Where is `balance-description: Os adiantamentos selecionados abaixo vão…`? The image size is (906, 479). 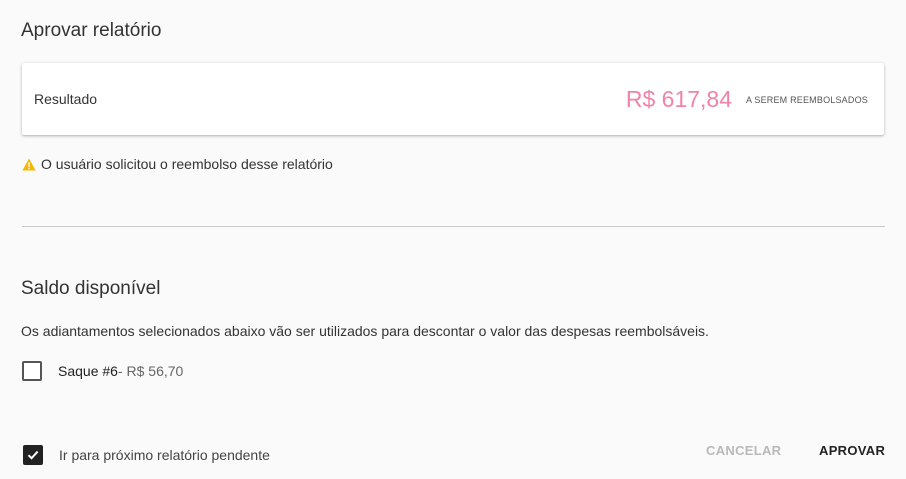
balance-description: Os adiantamentos selecionados abaixo vão… is located at coordinates (365, 331).